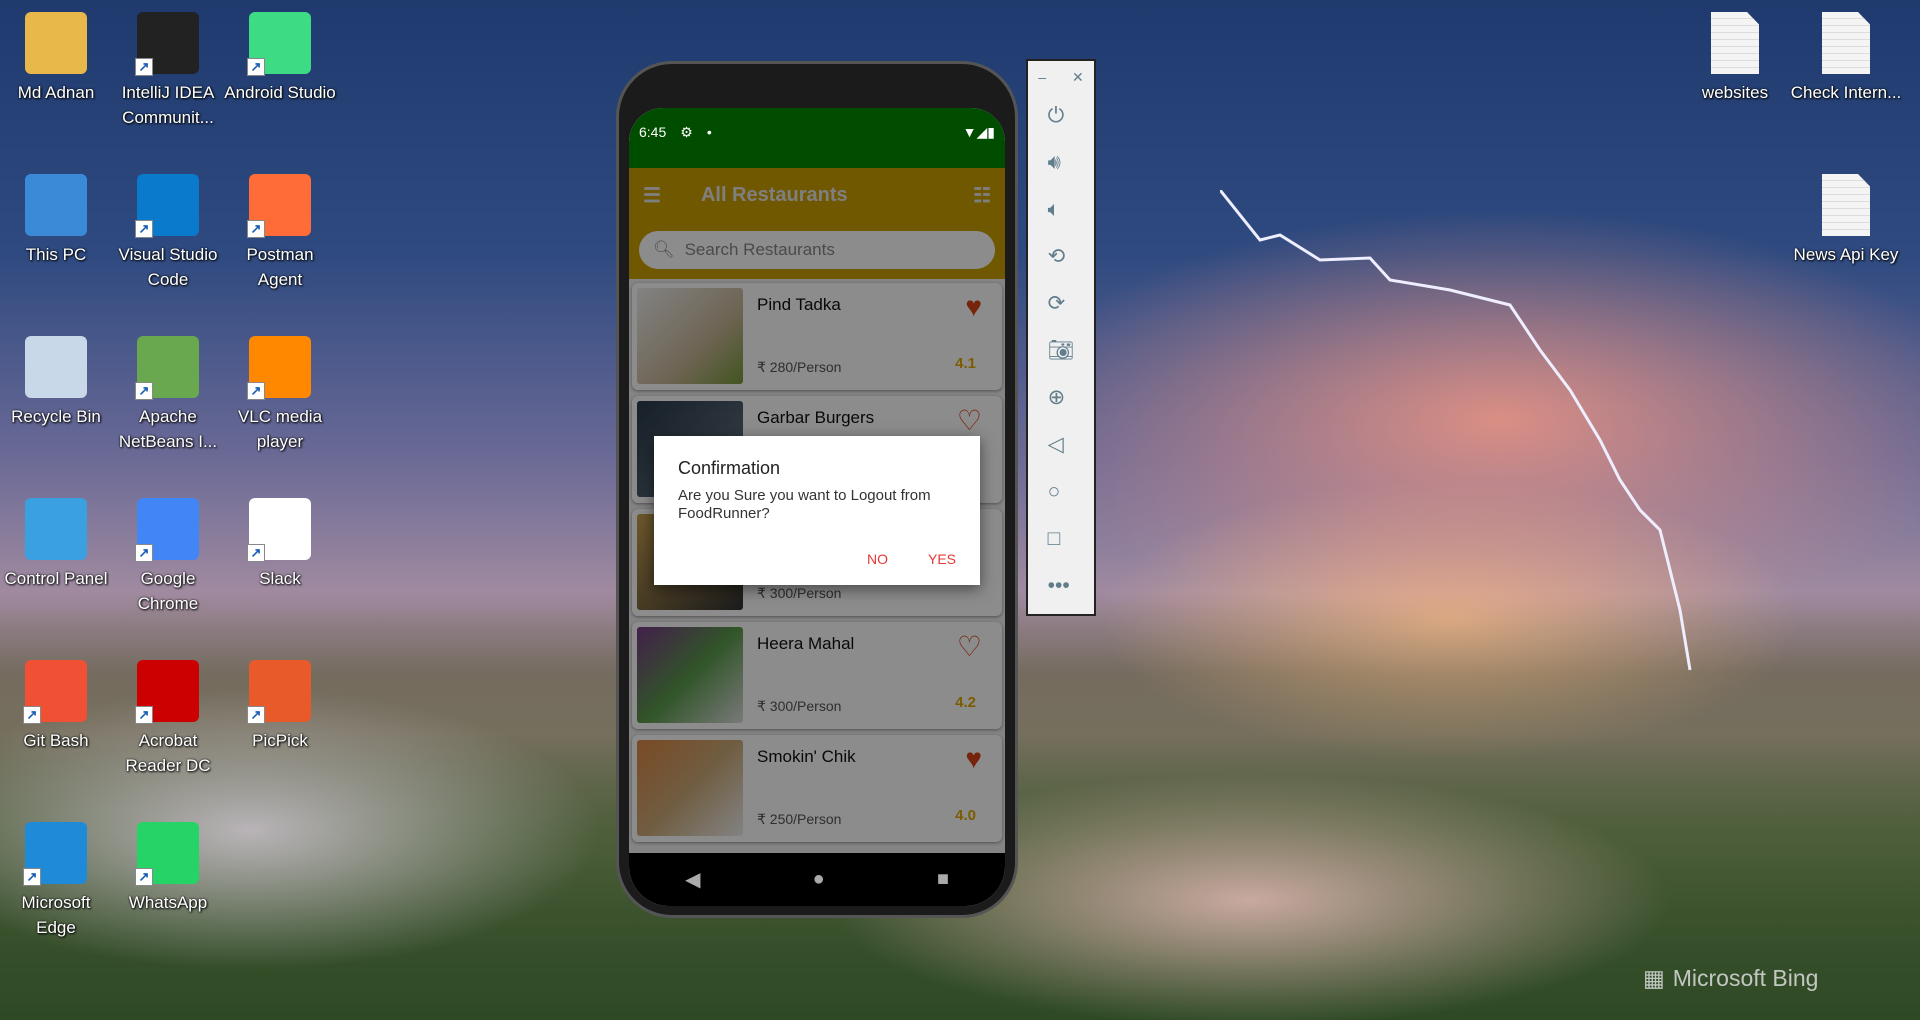 The height and width of the screenshot is (1020, 1920). I want to click on recents-icon: ■, so click(943, 879).